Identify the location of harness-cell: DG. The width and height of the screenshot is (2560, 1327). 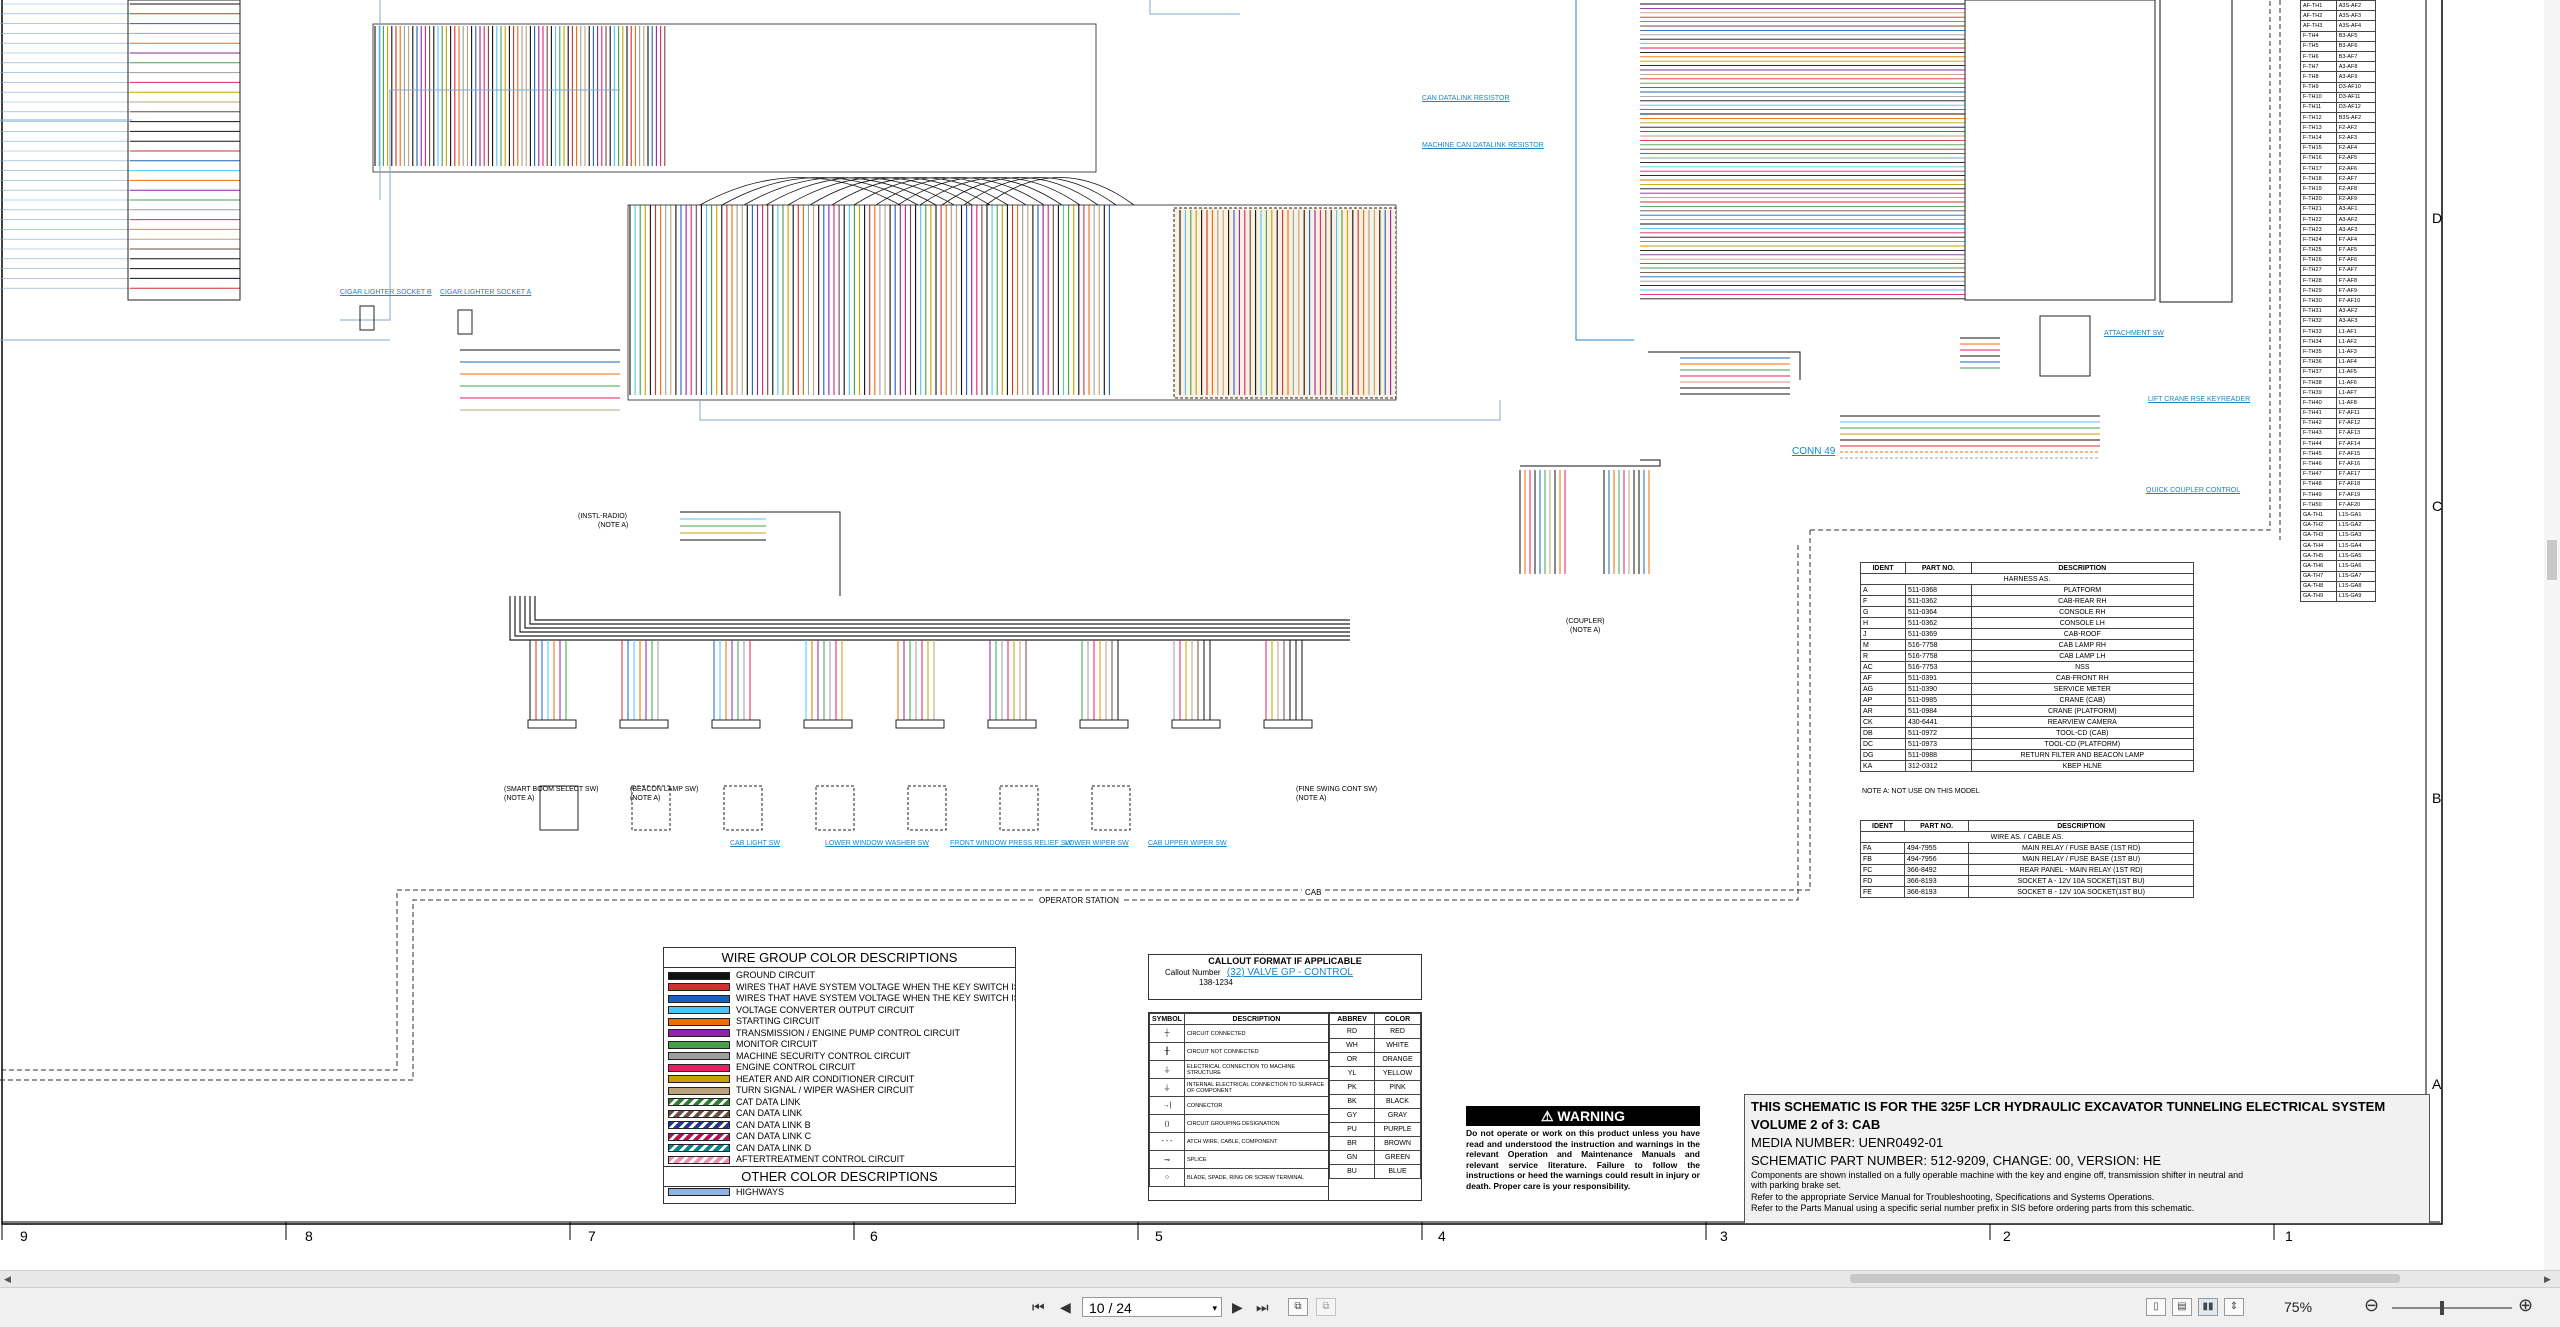
(1883, 755).